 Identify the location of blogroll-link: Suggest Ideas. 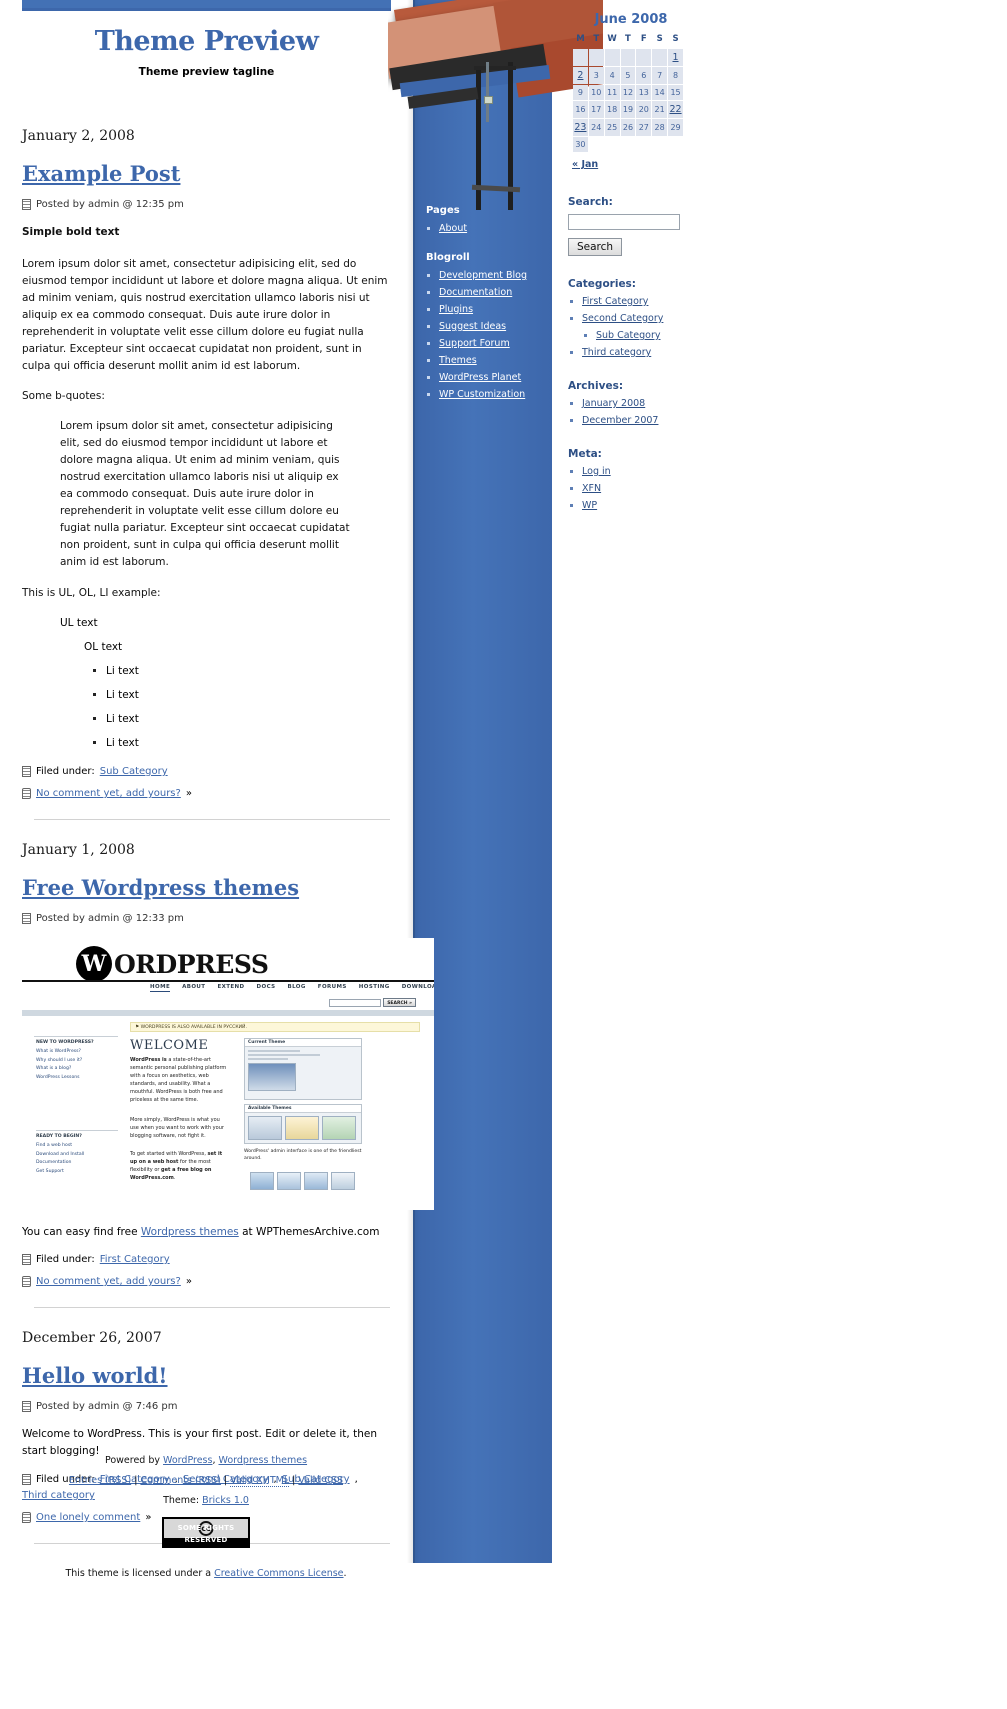
(472, 326).